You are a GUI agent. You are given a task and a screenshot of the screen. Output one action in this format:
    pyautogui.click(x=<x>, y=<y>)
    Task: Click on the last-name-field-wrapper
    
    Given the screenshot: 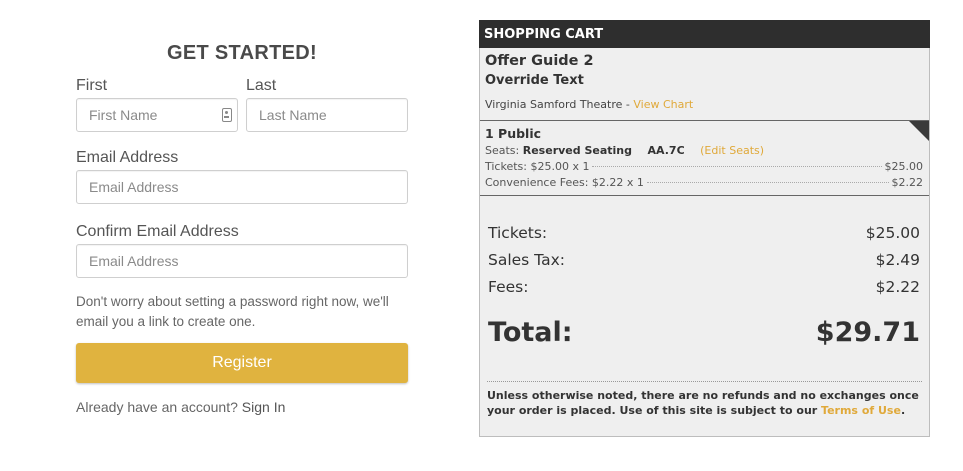 What is the action you would take?
    pyautogui.click(x=327, y=115)
    